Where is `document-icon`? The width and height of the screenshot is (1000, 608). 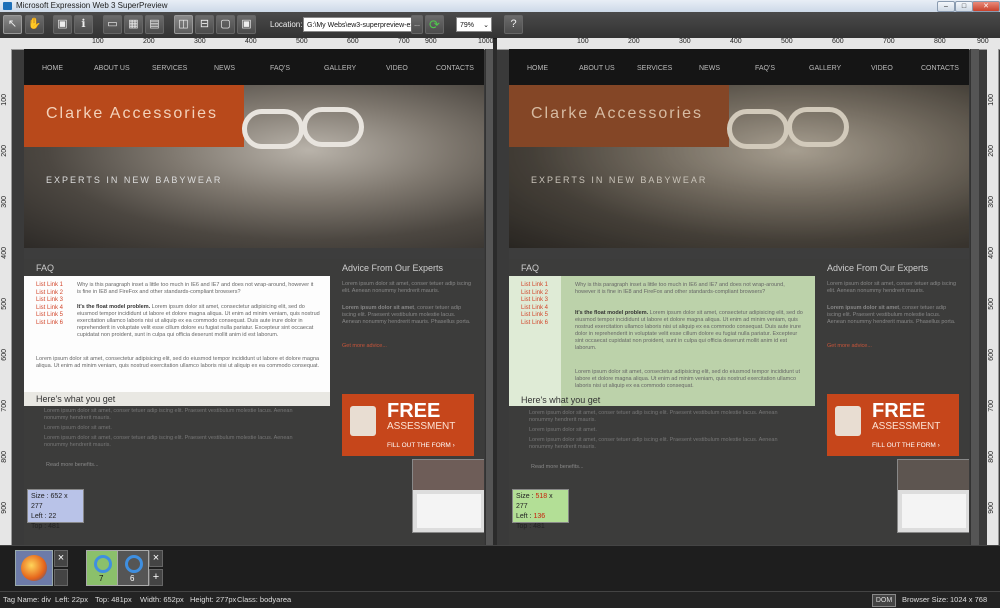 document-icon is located at coordinates (848, 421).